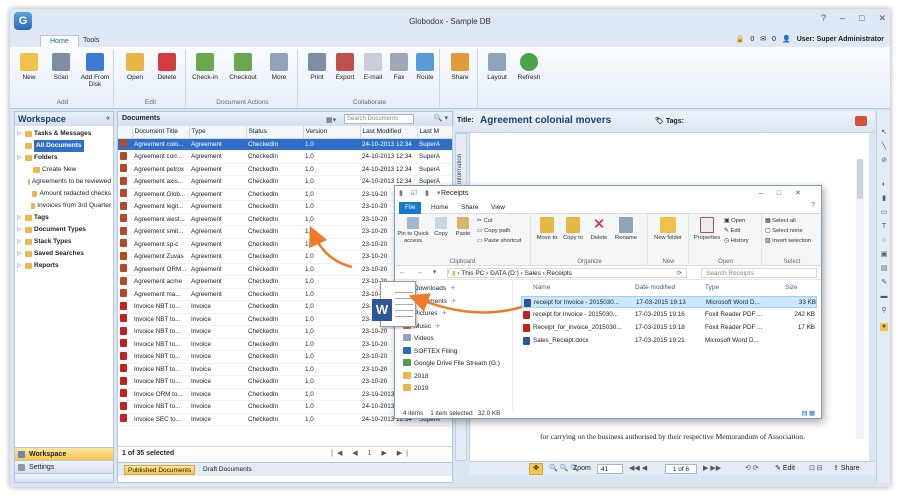  Describe the element at coordinates (884, 213) in the screenshot. I see `note-tool-icon: ▭` at that location.